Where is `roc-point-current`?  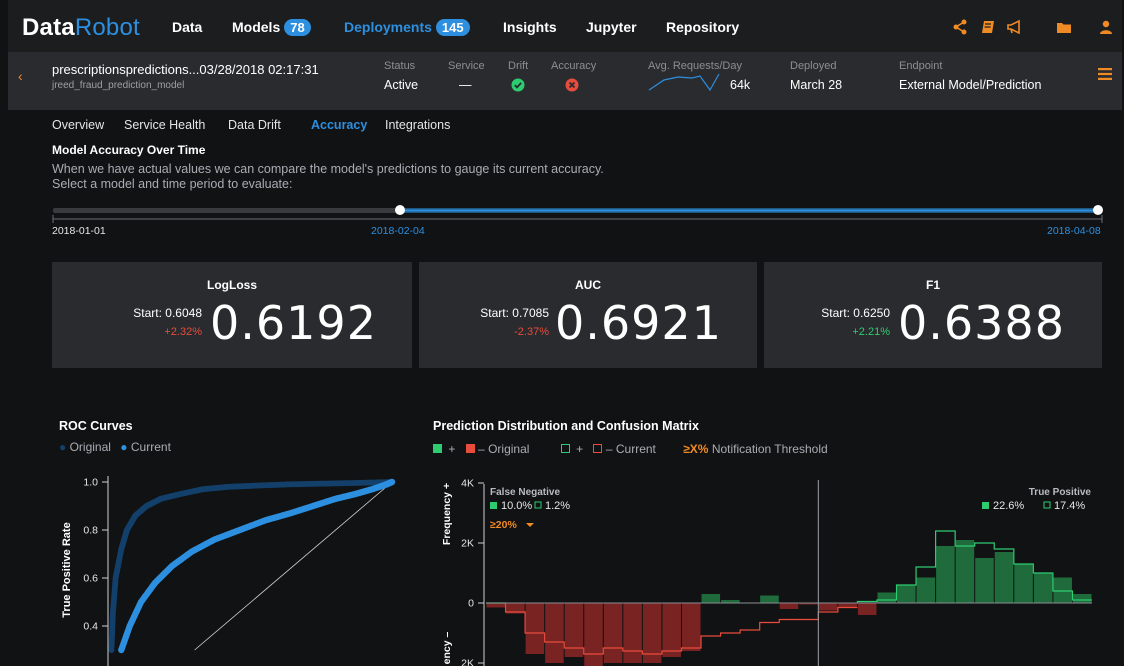 roc-point-current is located at coordinates (392, 482).